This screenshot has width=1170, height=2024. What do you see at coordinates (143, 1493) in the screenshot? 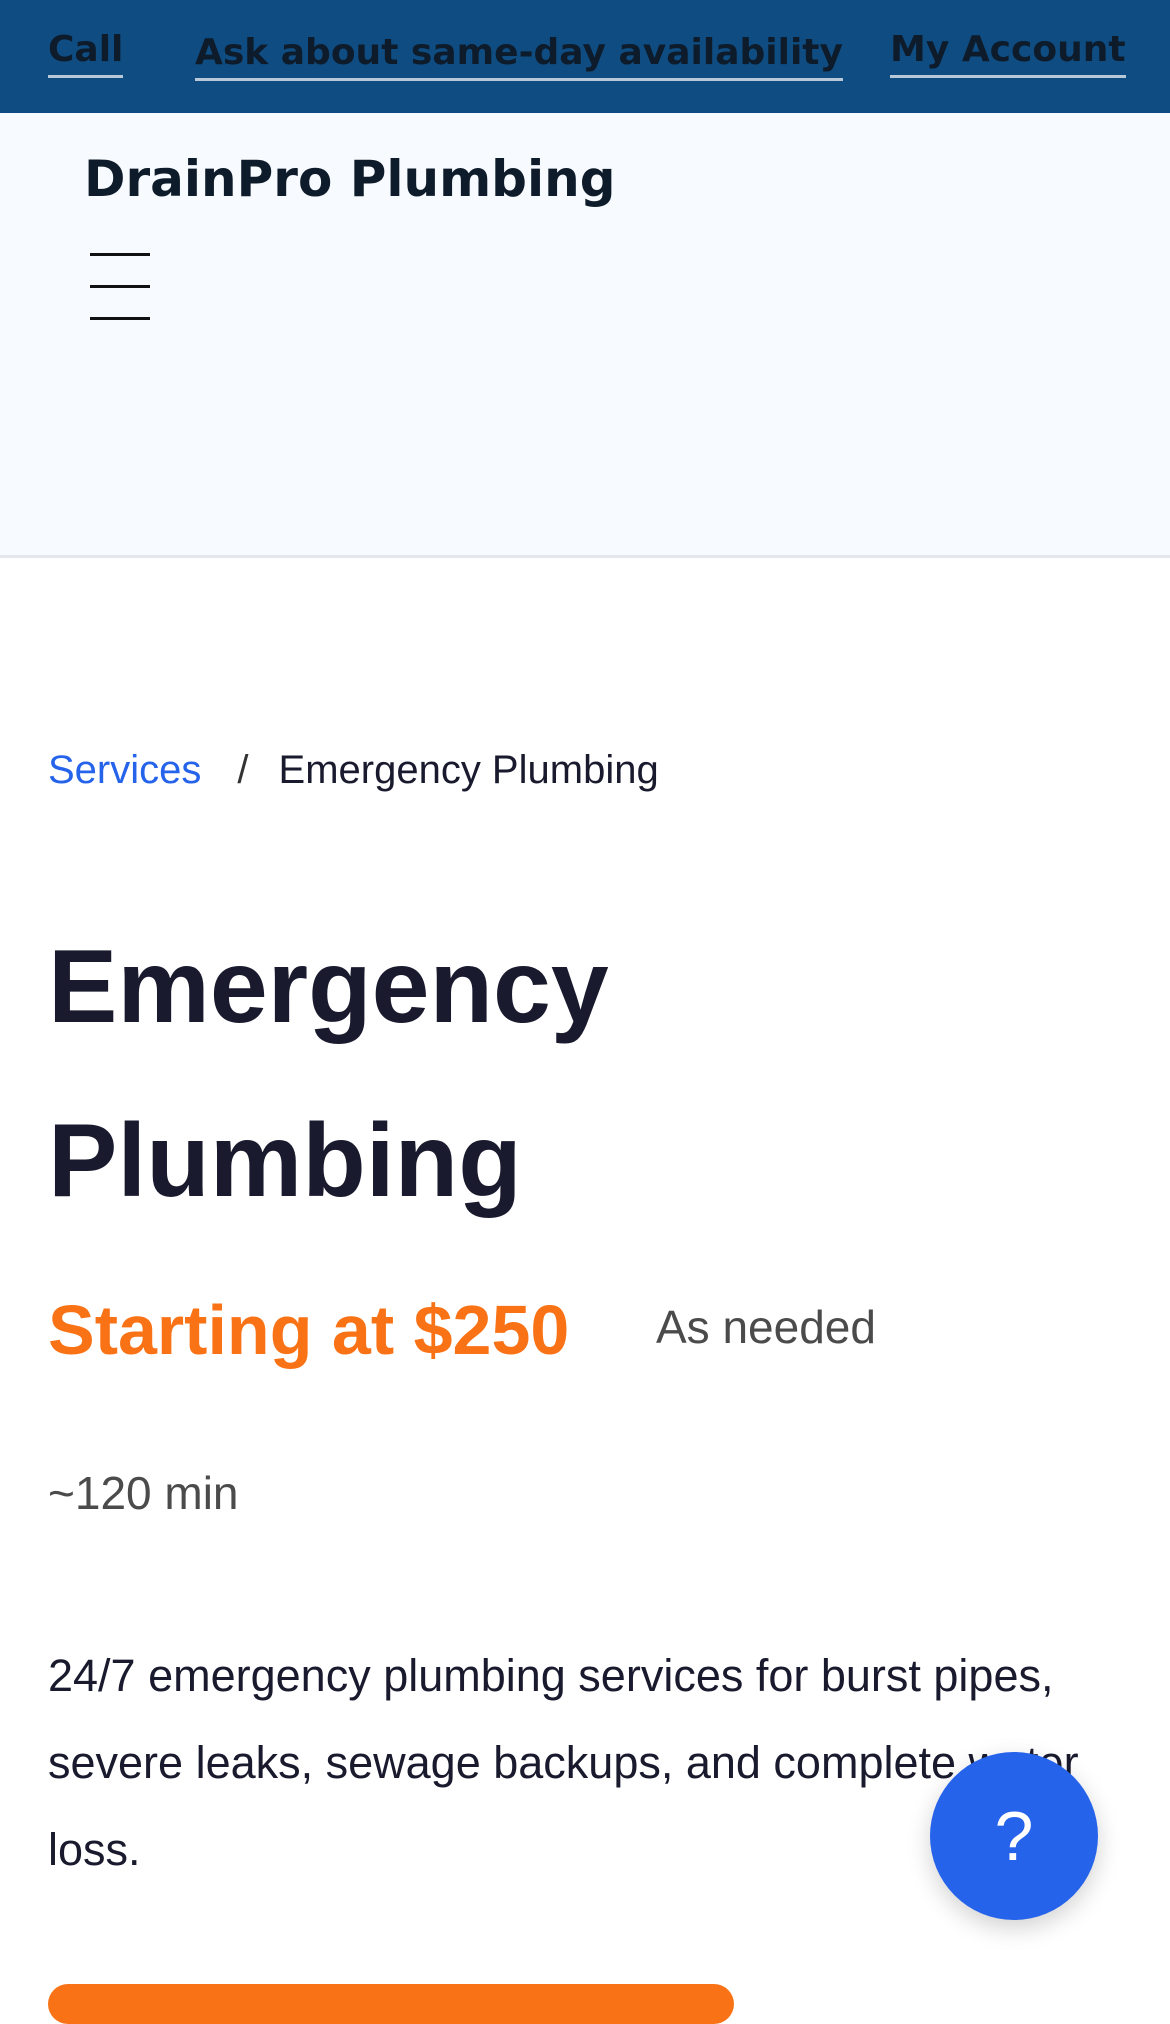
I see `service-duration: ~120 min` at bounding box center [143, 1493].